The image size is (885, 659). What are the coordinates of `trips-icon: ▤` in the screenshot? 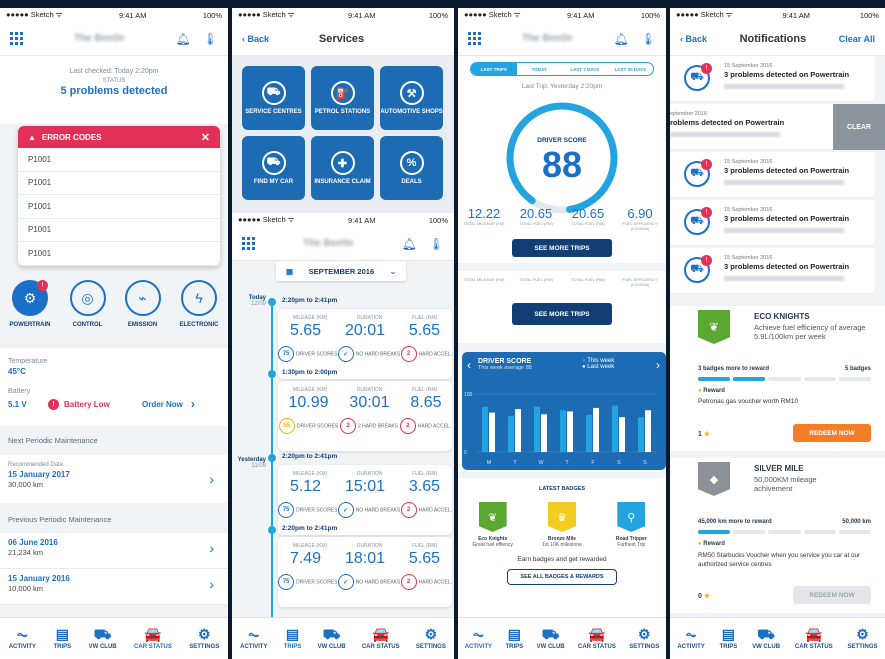 It's located at (728, 634).